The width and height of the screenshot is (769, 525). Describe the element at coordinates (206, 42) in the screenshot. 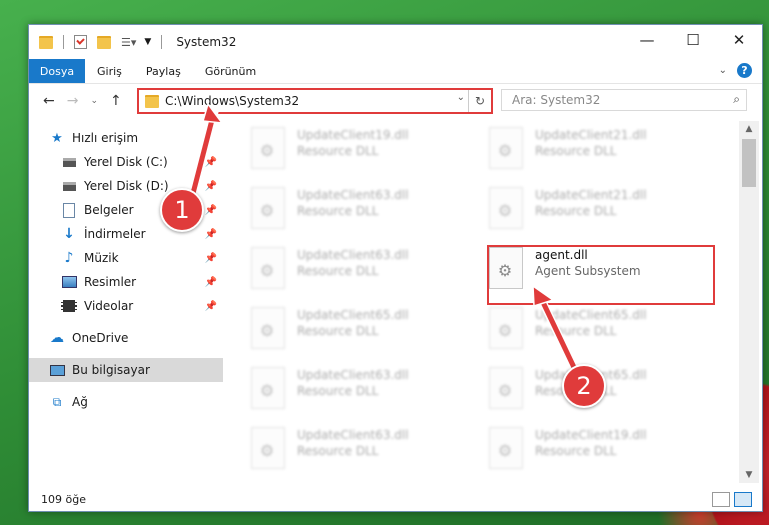

I see `window-title: System32` at that location.